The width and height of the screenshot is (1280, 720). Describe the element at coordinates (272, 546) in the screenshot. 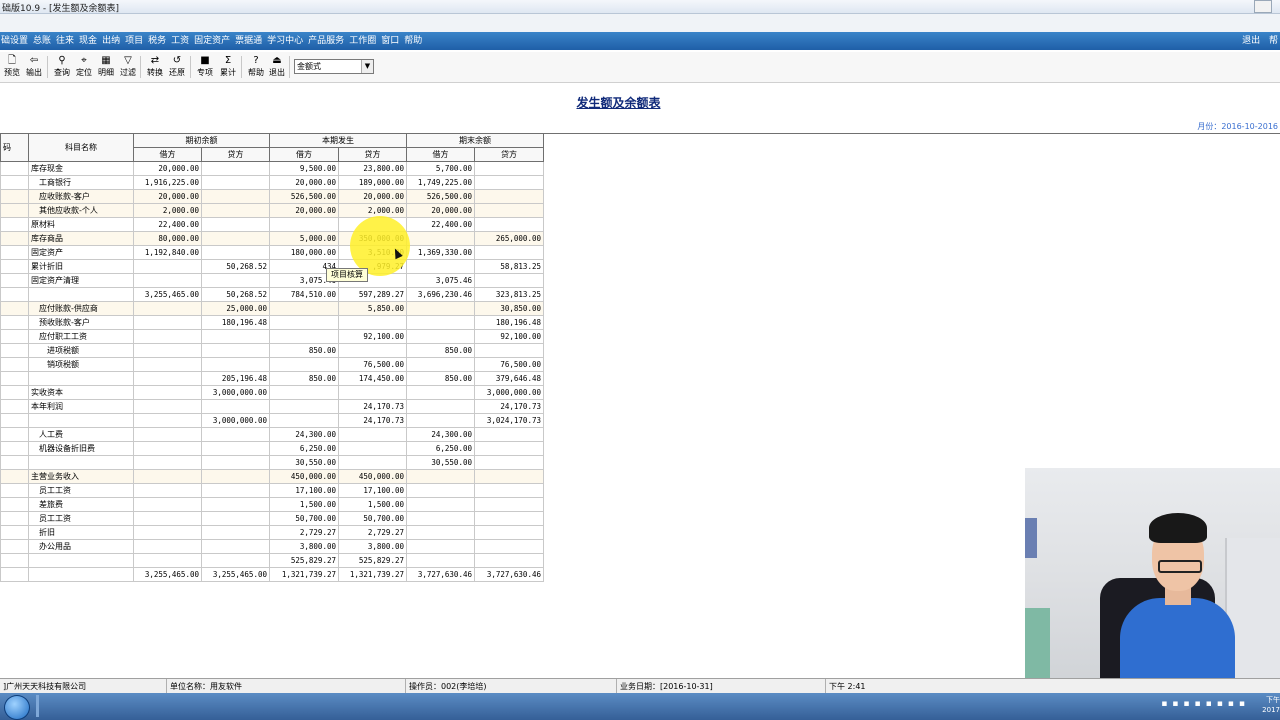

I see `table-row: 办公用品 3,800.00 3,800.00` at that location.